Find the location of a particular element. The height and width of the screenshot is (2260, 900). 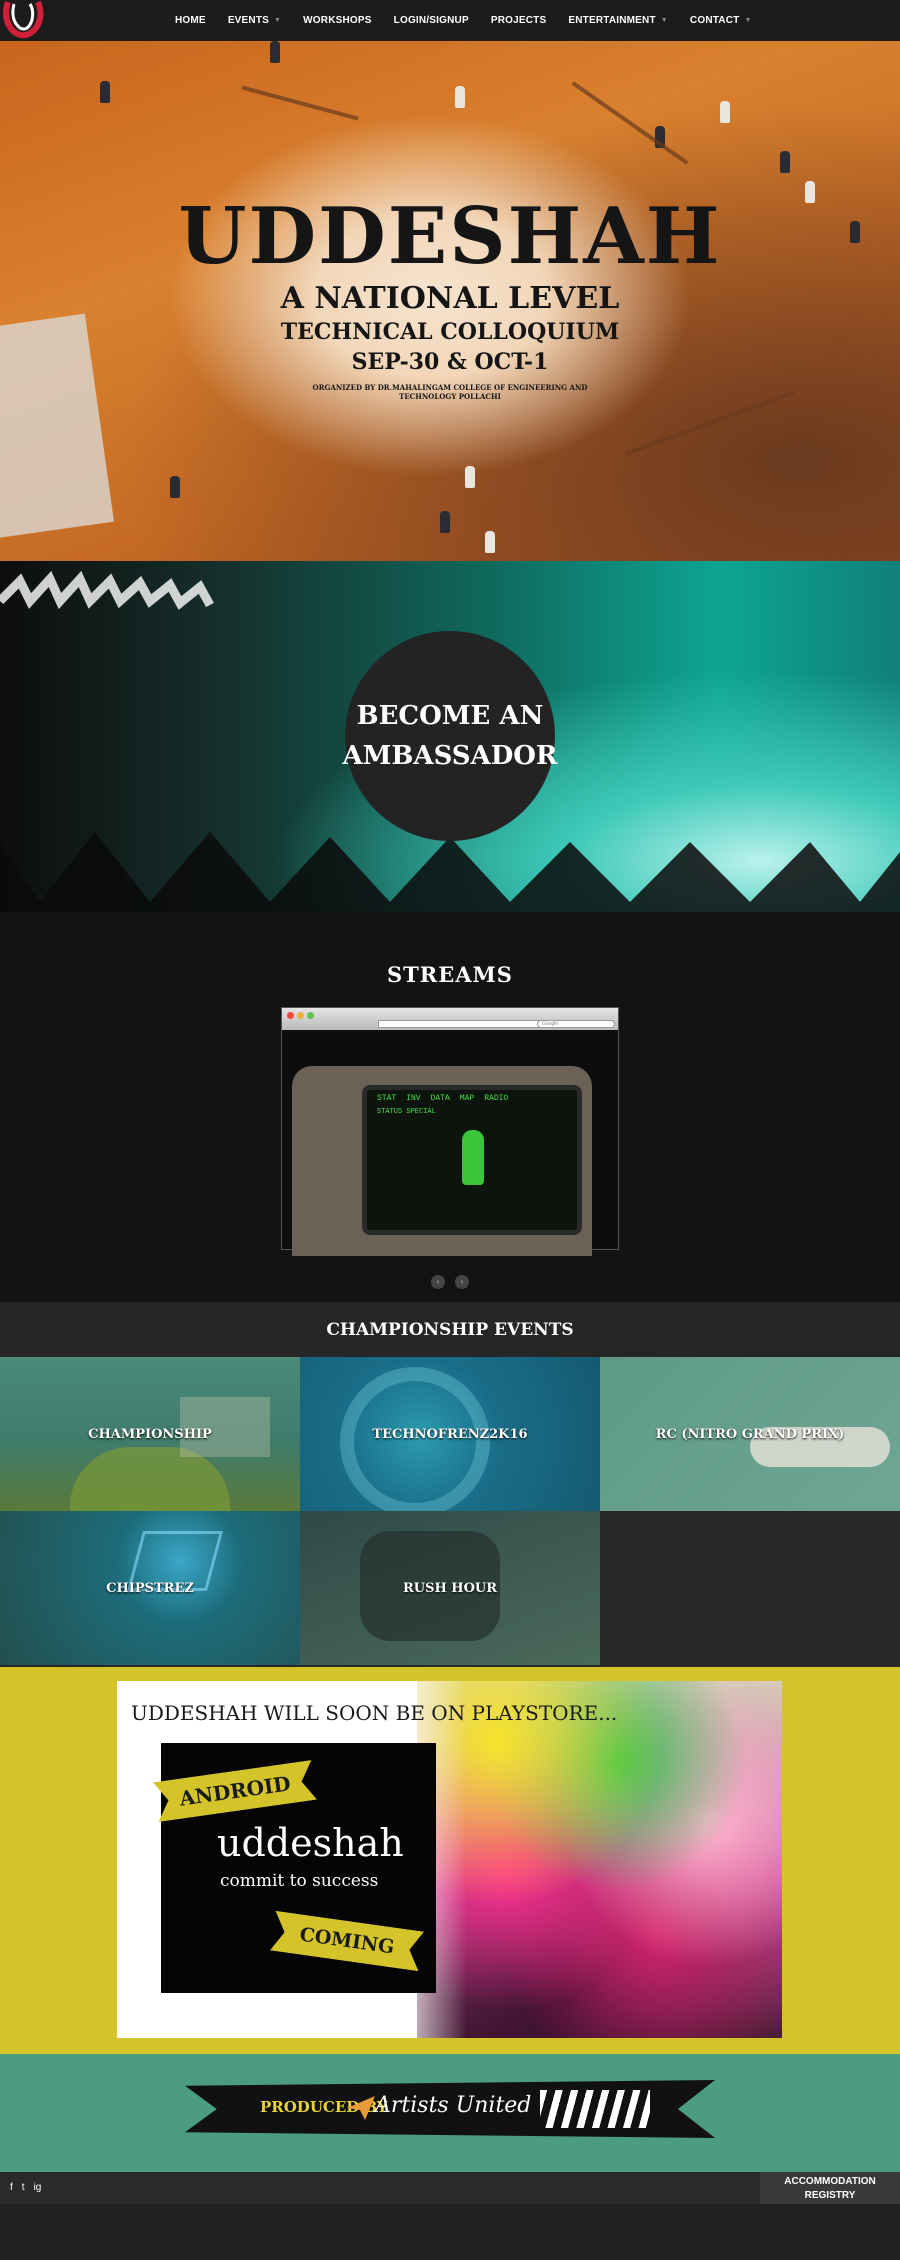

nav-home-label: HOME is located at coordinates (190, 20).